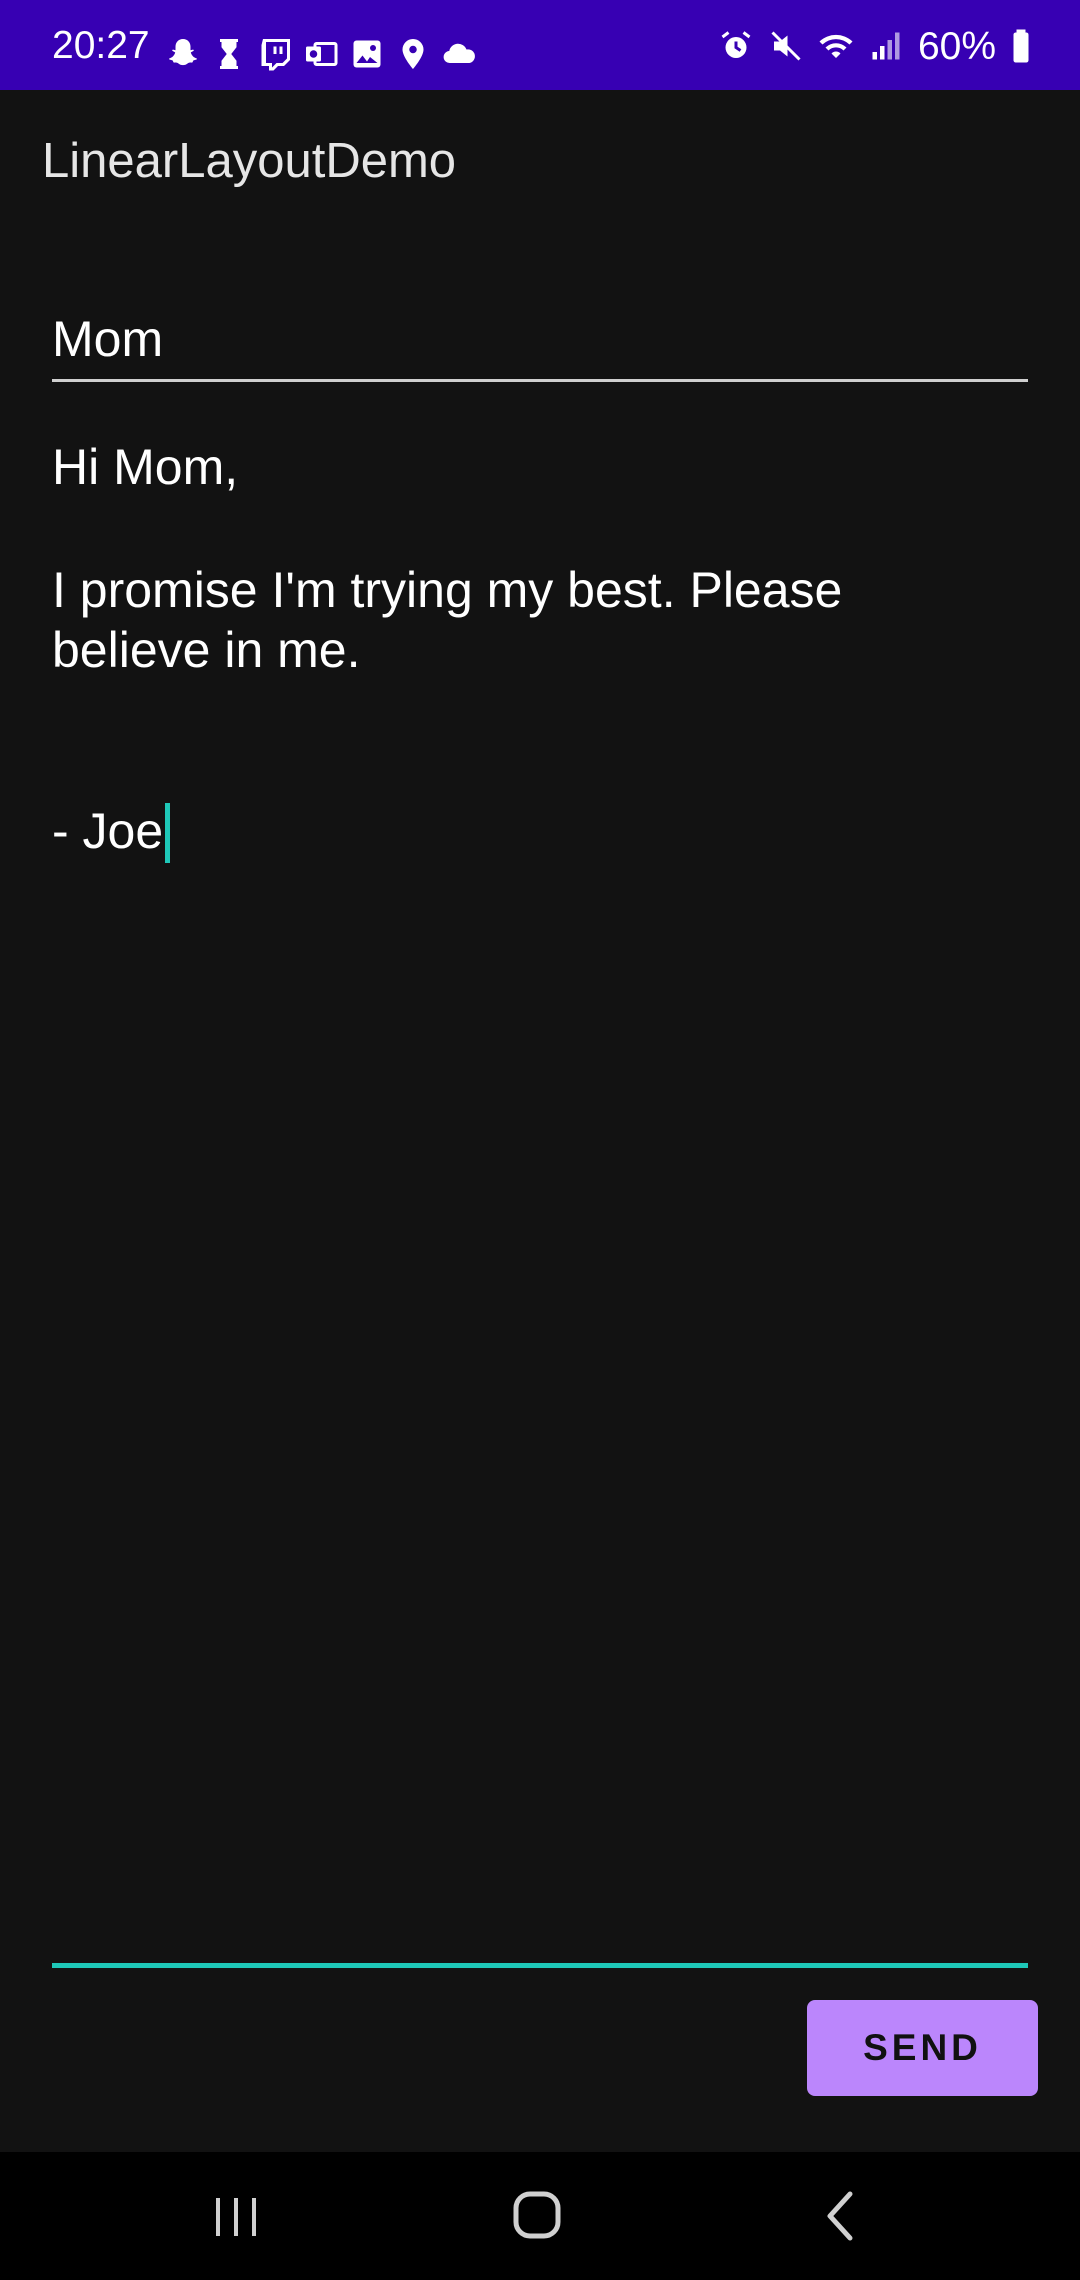 The image size is (1080, 2280). I want to click on gallery-icon, so click(367, 54).